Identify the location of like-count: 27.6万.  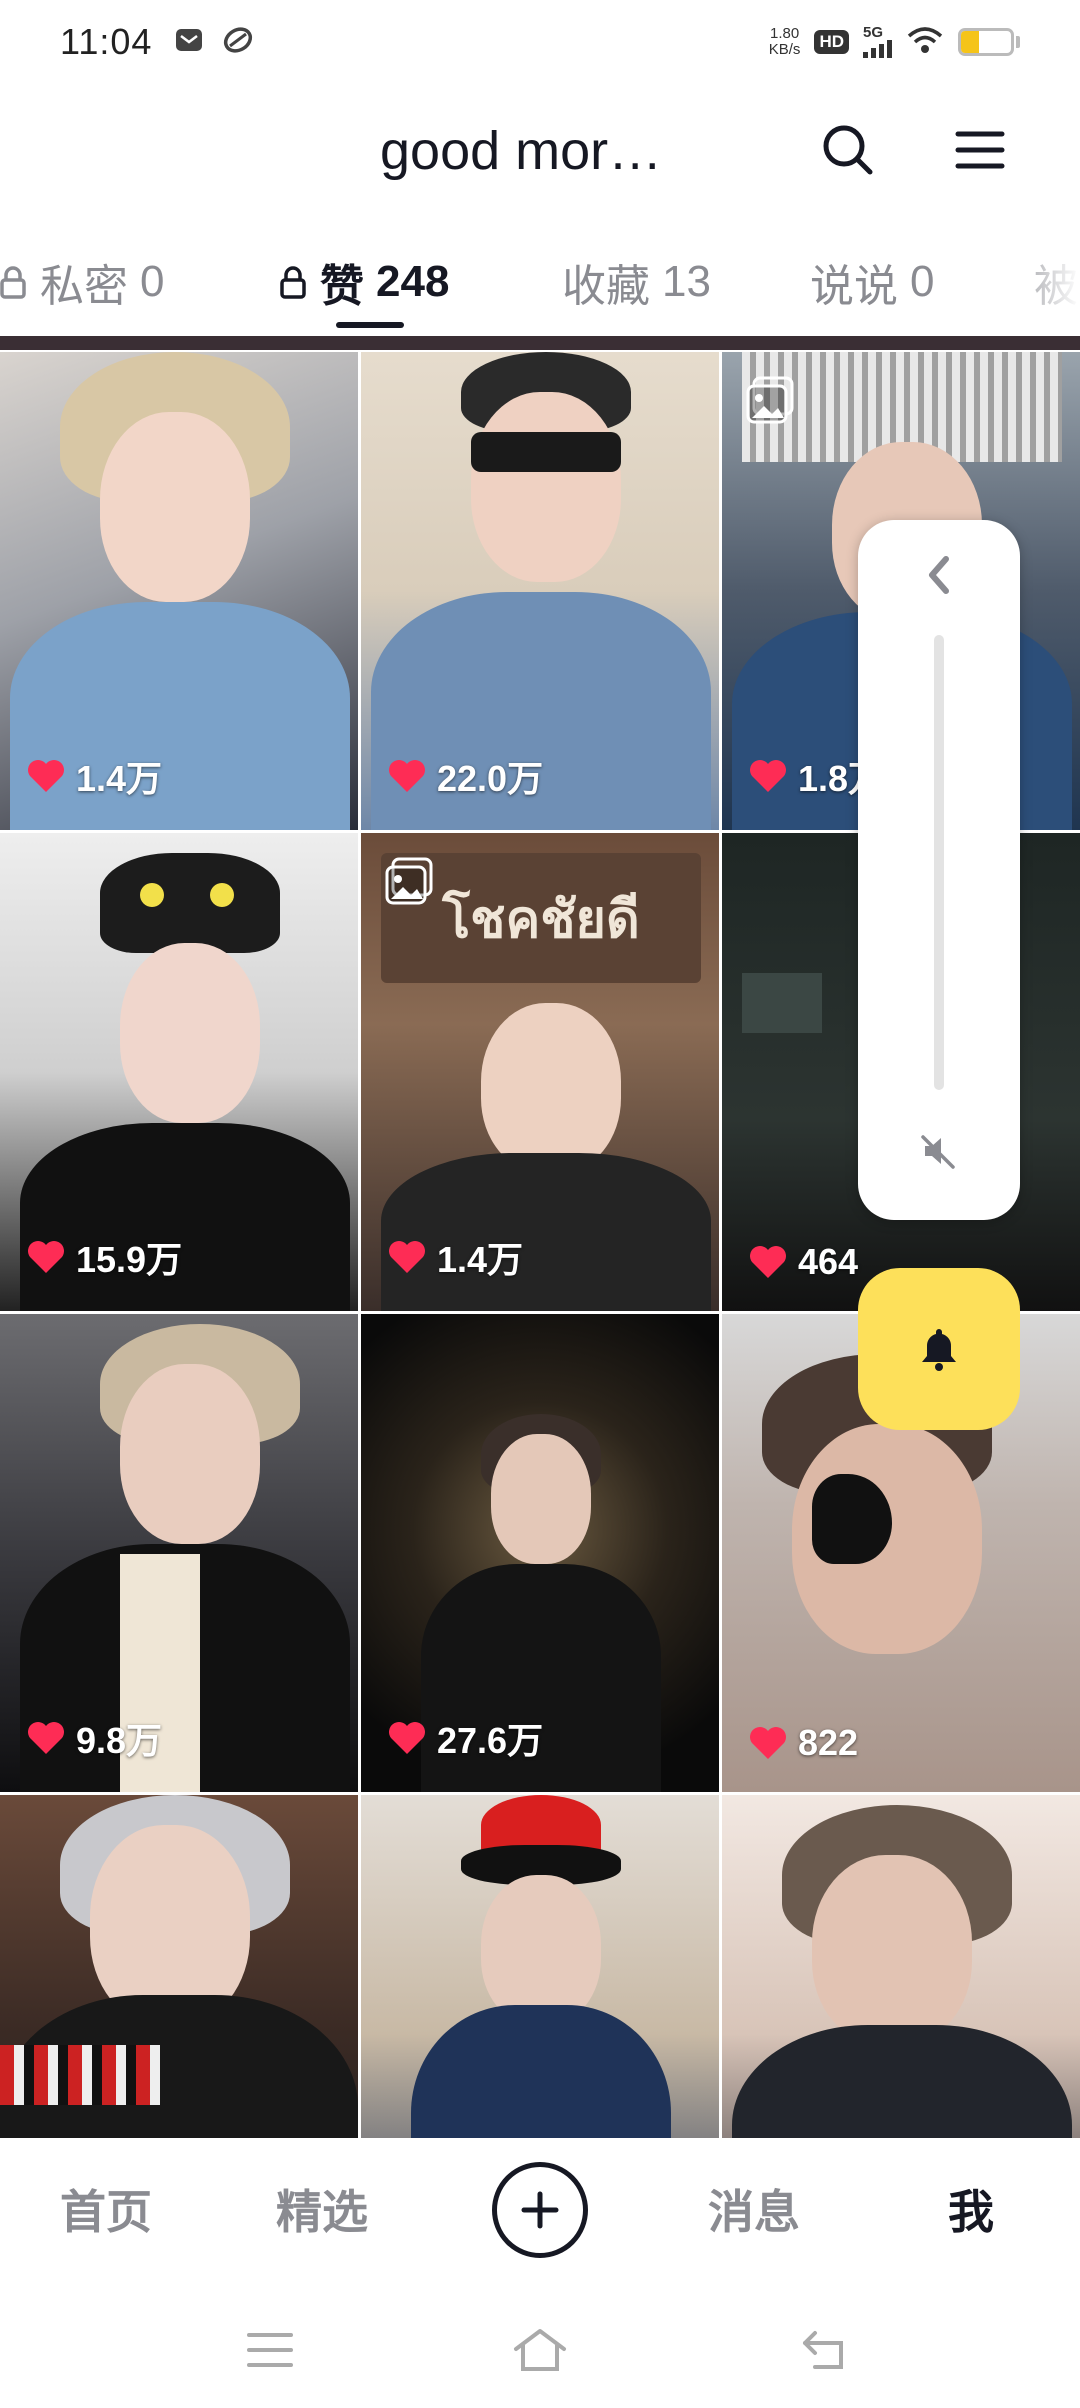
(465, 1738).